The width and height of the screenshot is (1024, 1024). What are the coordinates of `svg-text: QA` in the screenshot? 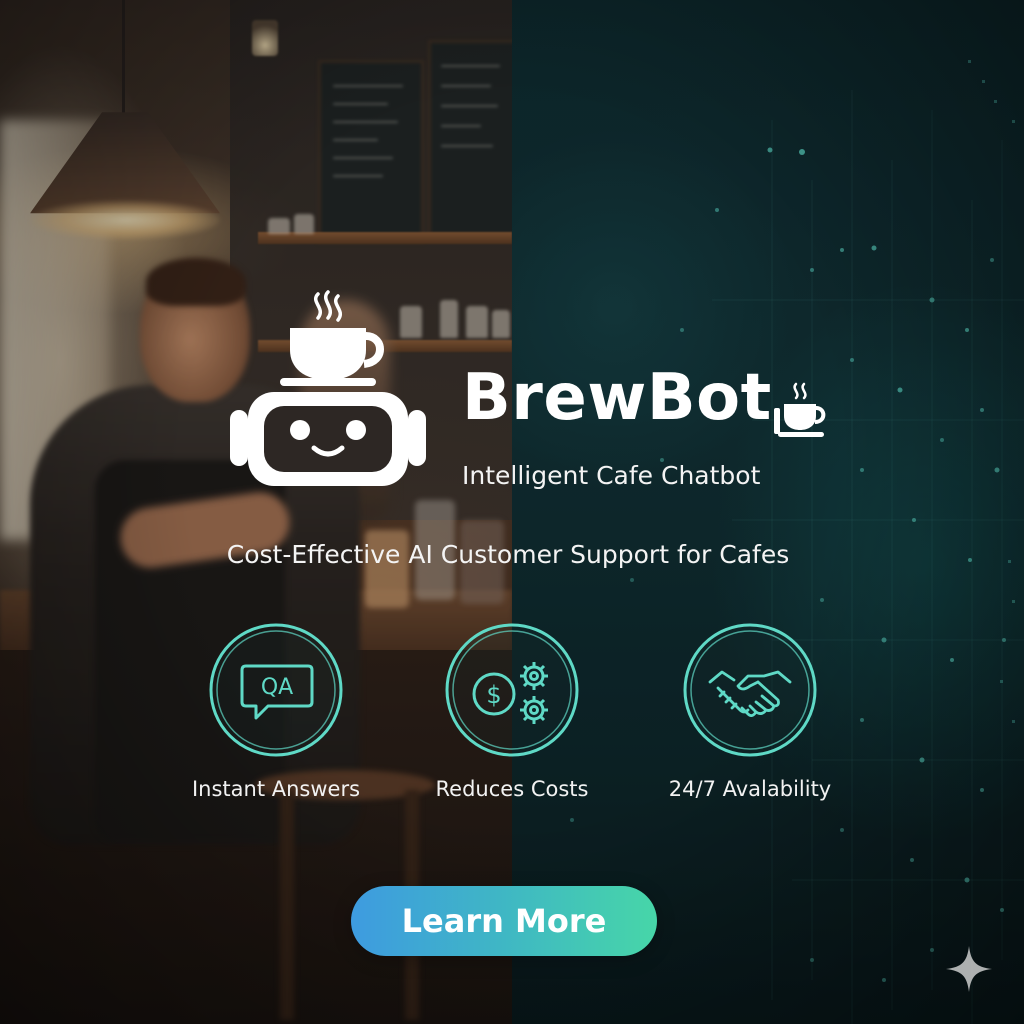 It's located at (277, 687).